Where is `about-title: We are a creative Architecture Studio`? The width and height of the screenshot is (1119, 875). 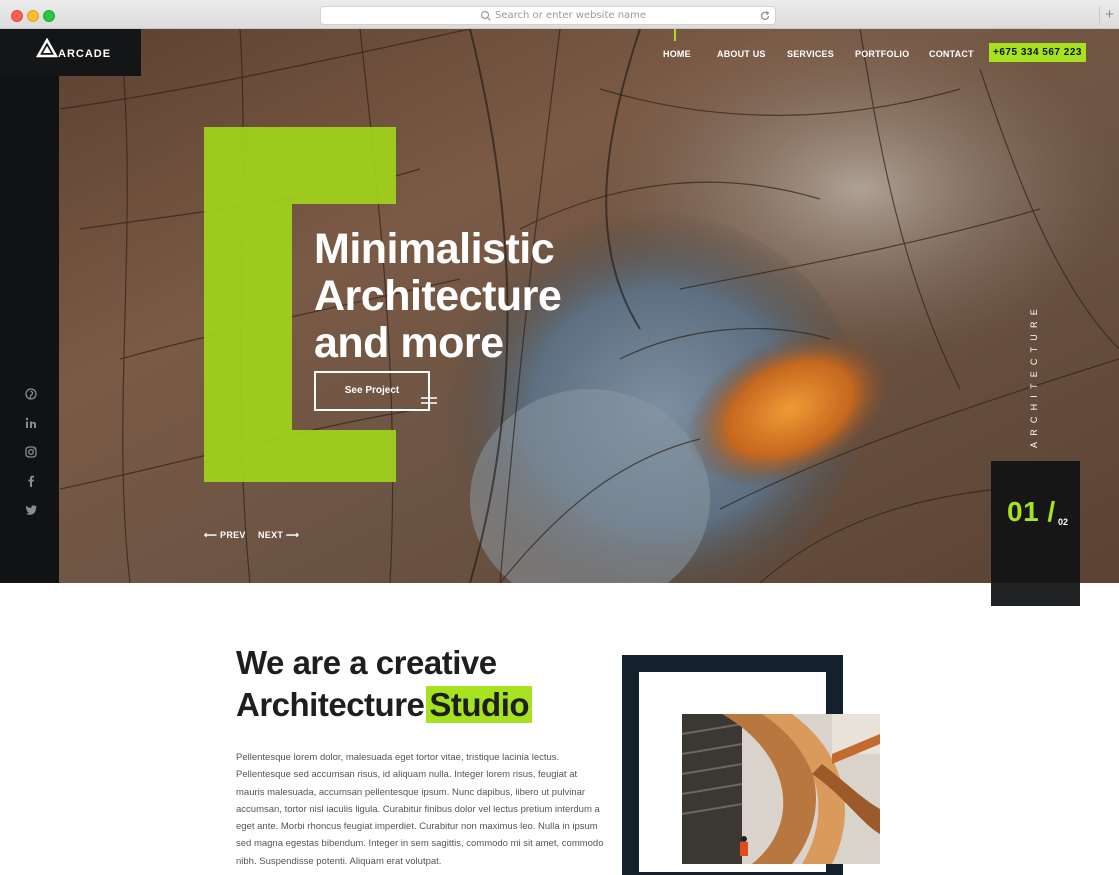 about-title: We are a creative Architecture Studio is located at coordinates (384, 684).